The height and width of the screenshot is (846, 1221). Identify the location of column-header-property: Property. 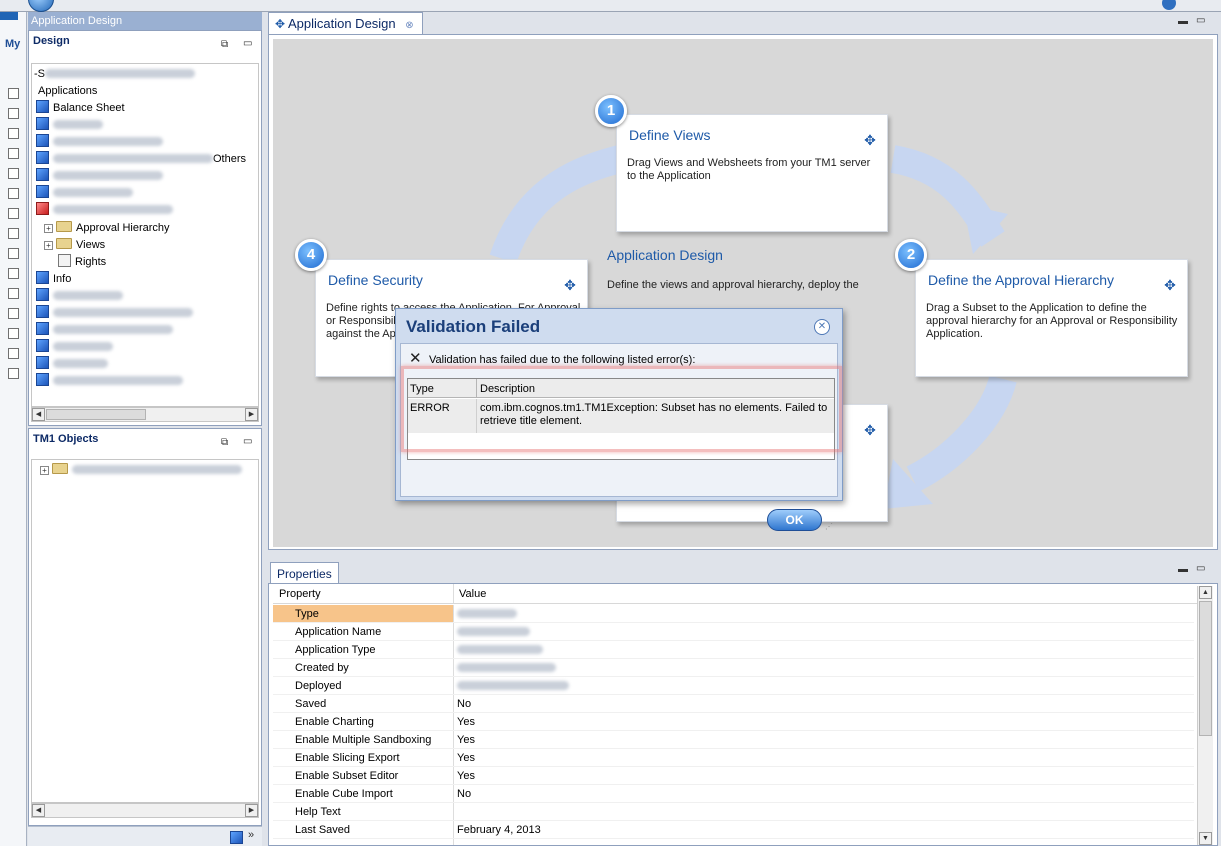
(300, 594).